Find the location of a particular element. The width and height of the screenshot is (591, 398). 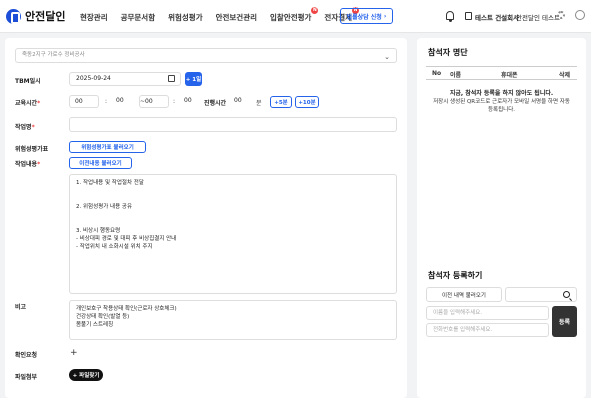

plus-10min-button: +10분 is located at coordinates (307, 102).